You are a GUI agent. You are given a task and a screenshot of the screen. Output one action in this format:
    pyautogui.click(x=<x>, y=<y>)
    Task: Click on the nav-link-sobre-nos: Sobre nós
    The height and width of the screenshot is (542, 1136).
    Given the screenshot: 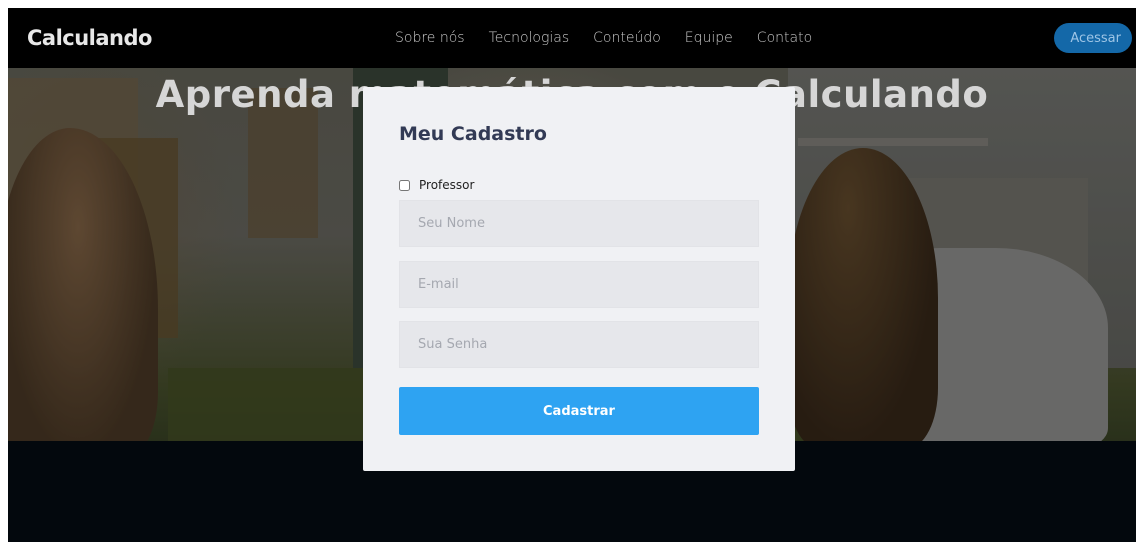 What is the action you would take?
    pyautogui.click(x=430, y=38)
    